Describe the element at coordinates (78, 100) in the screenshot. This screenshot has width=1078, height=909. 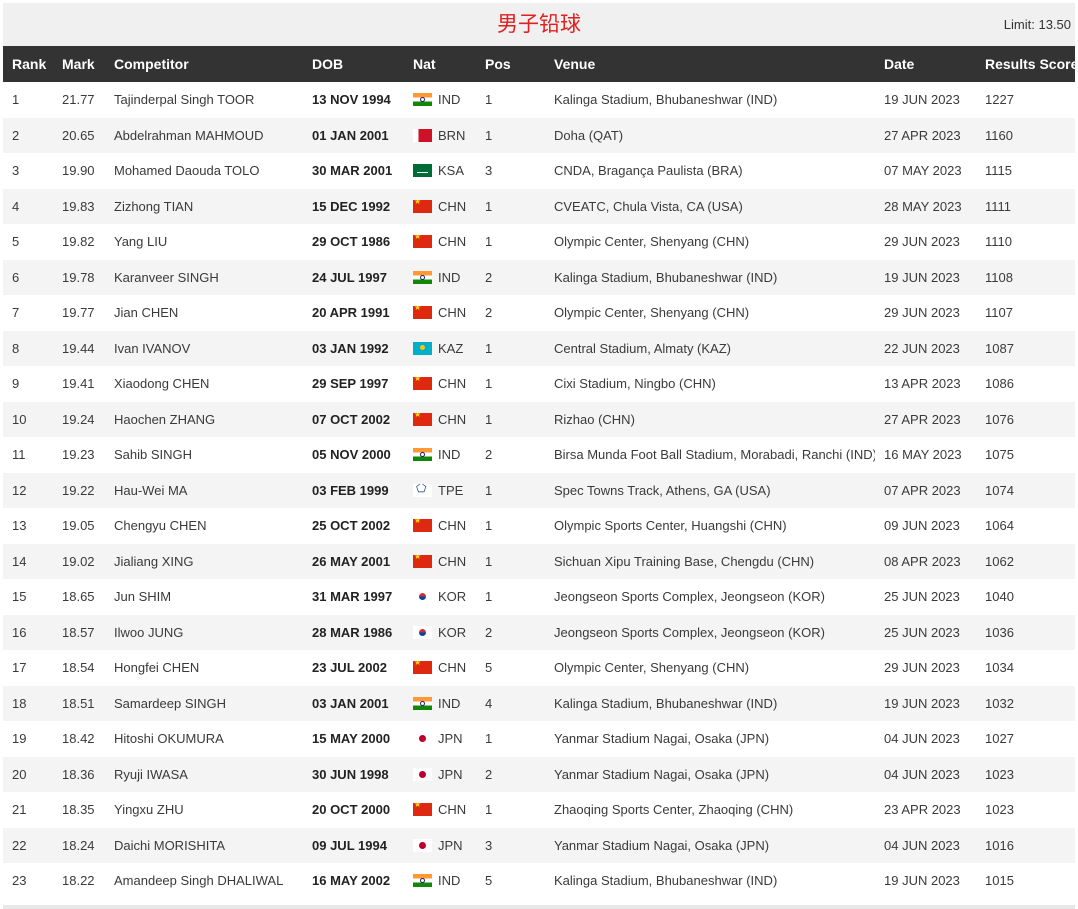
I see `mark-cell: 21.77` at that location.